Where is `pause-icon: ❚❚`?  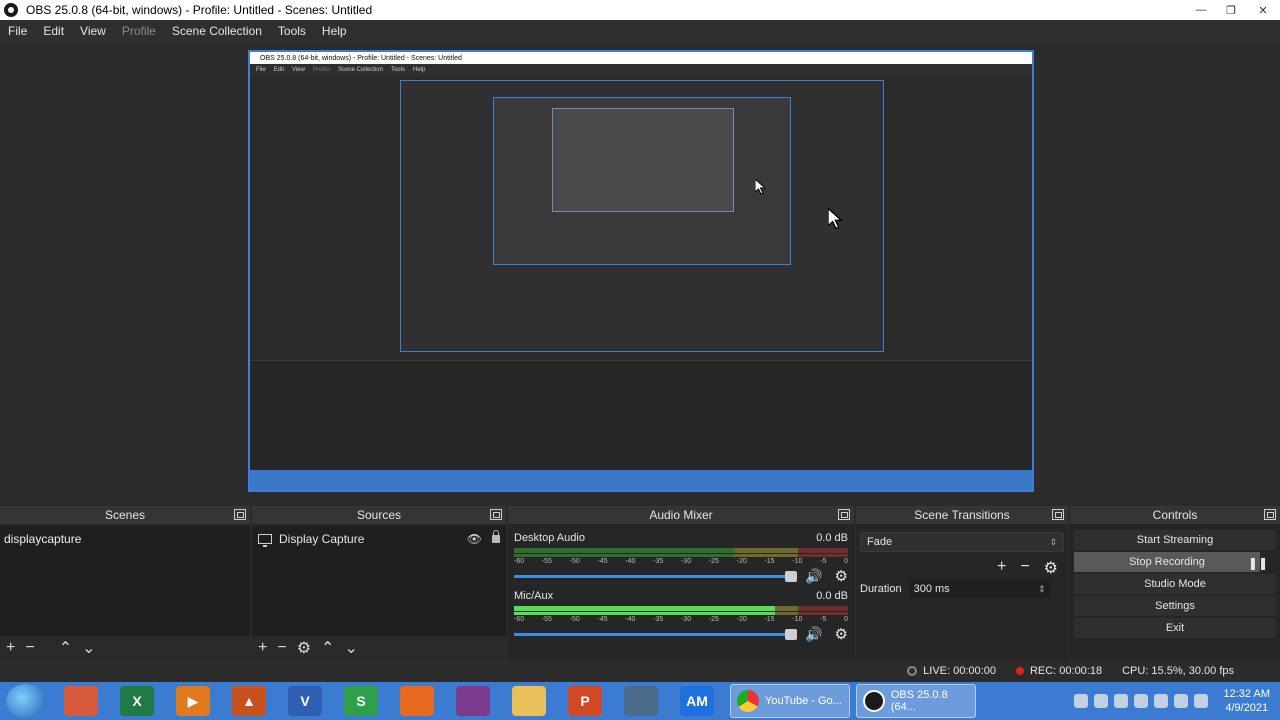
pause-icon: ❚❚ is located at coordinates (1258, 563).